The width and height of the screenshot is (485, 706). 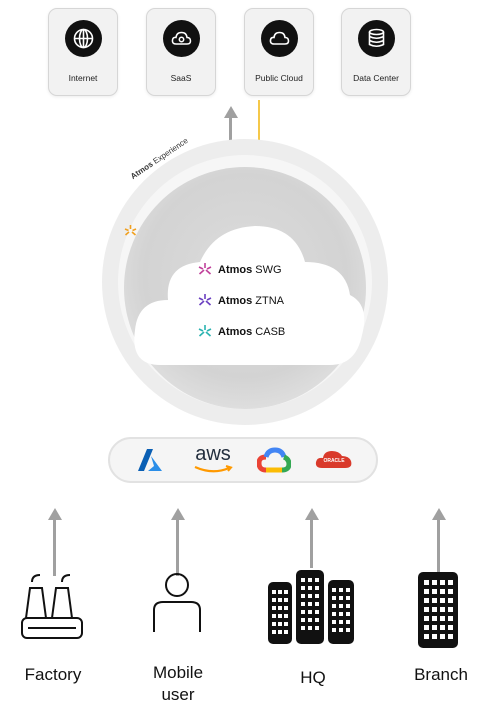 What do you see at coordinates (150, 462) in the screenshot?
I see `azure-logo-icon` at bounding box center [150, 462].